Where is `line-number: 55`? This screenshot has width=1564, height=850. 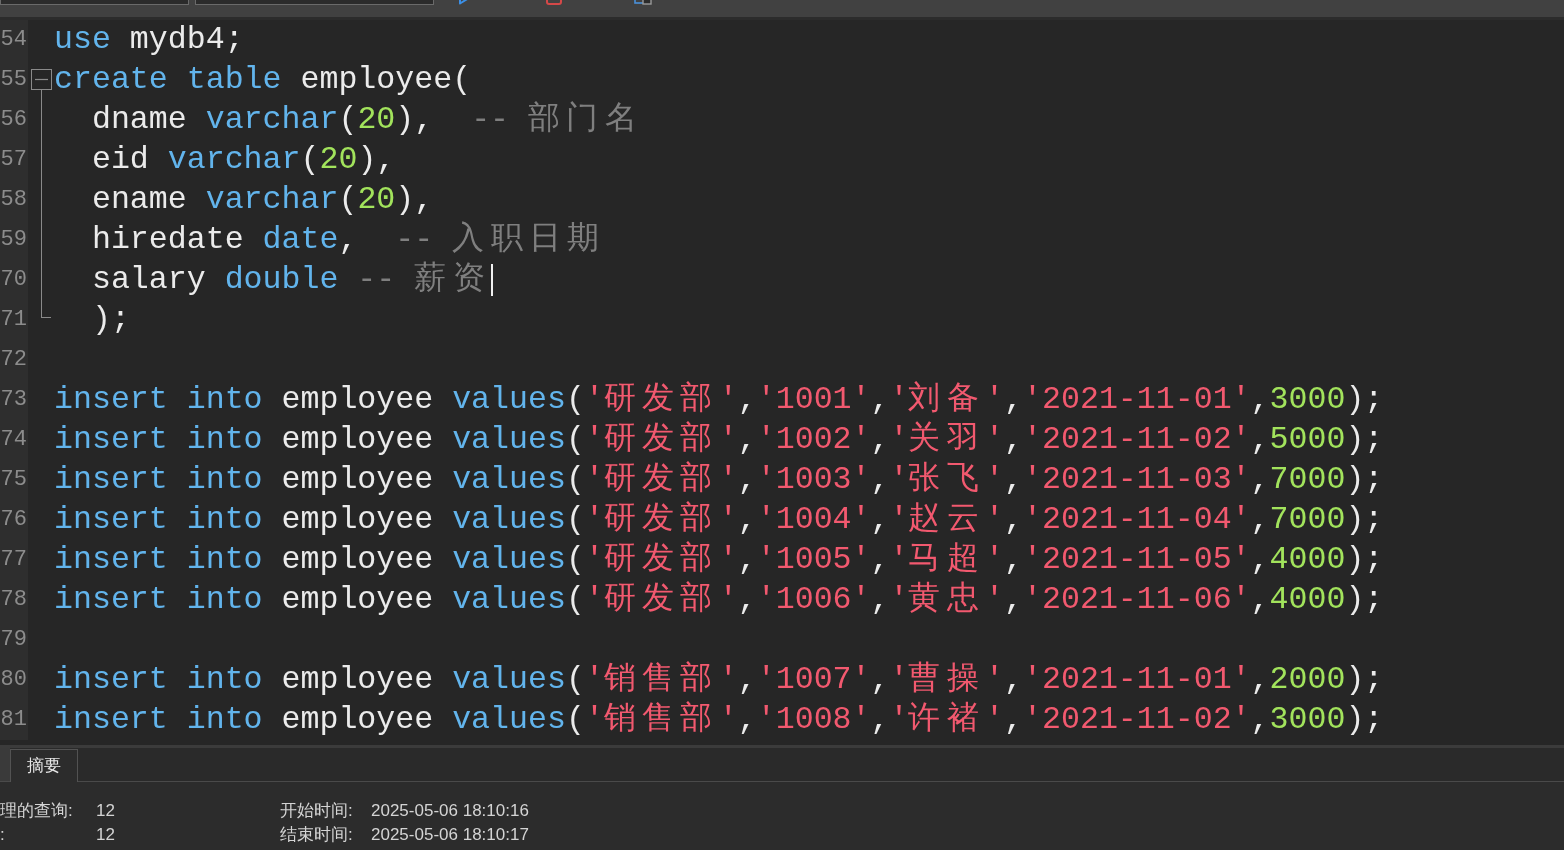
line-number: 55 is located at coordinates (14, 80).